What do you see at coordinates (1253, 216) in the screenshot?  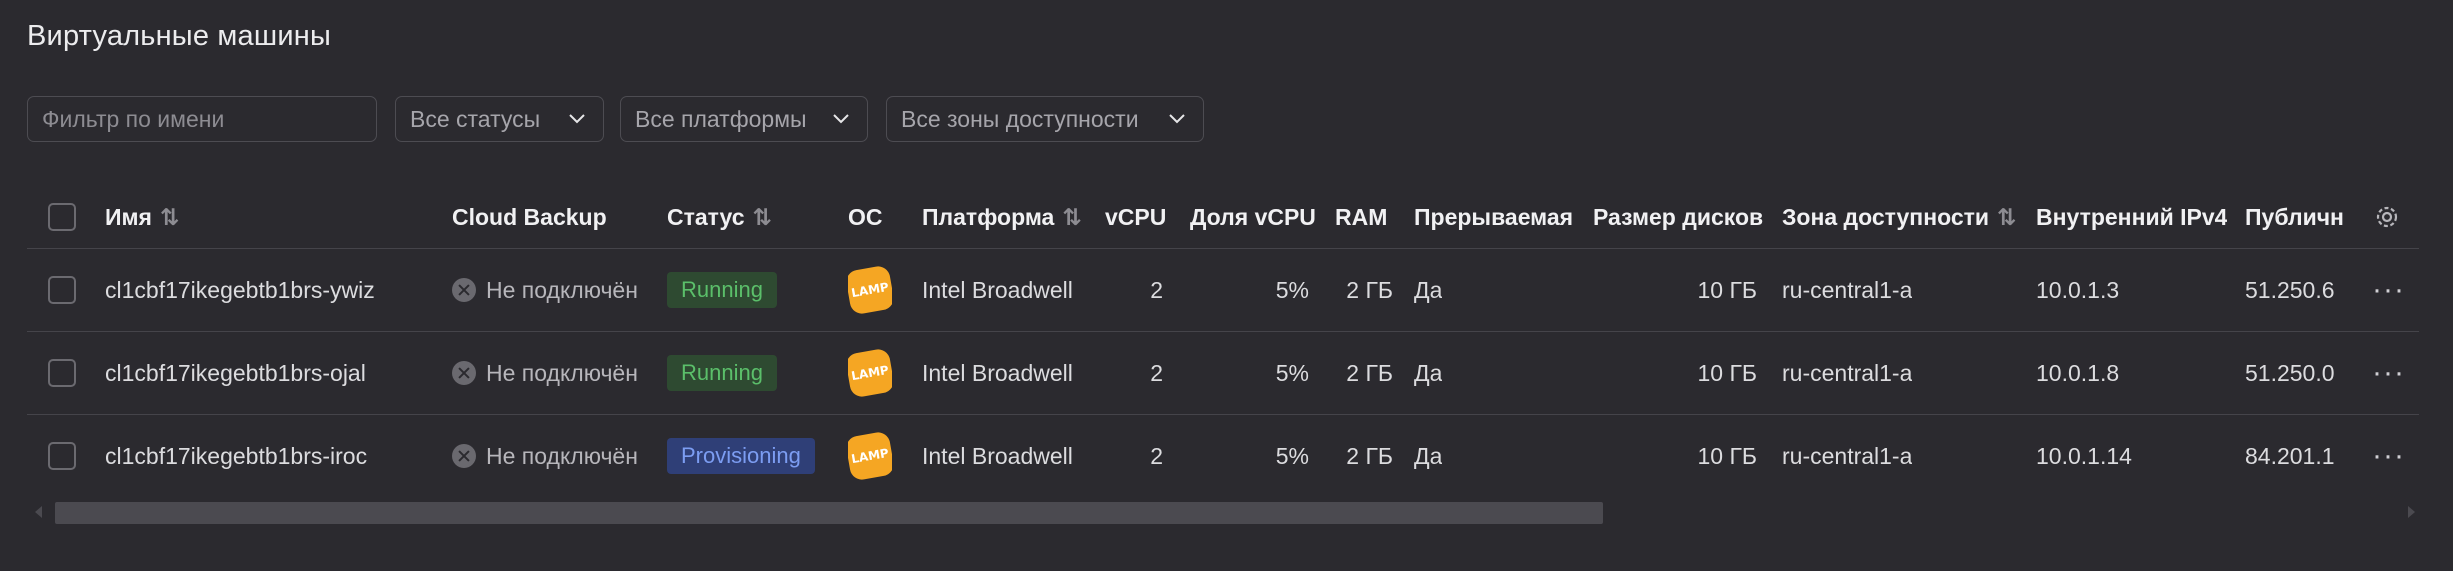 I see `column-header-vcpu-share: Доля vCPU` at bounding box center [1253, 216].